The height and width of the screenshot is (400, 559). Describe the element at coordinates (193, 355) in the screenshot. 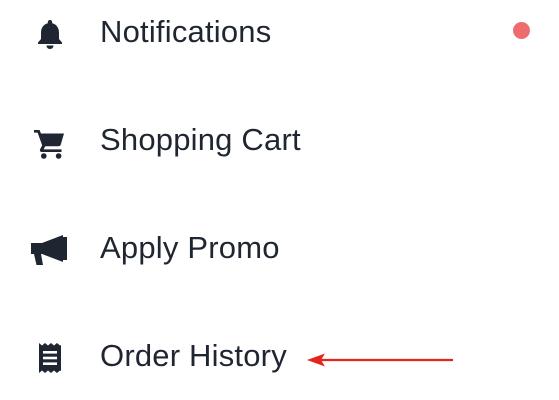

I see `menu-item-label: Order History` at that location.